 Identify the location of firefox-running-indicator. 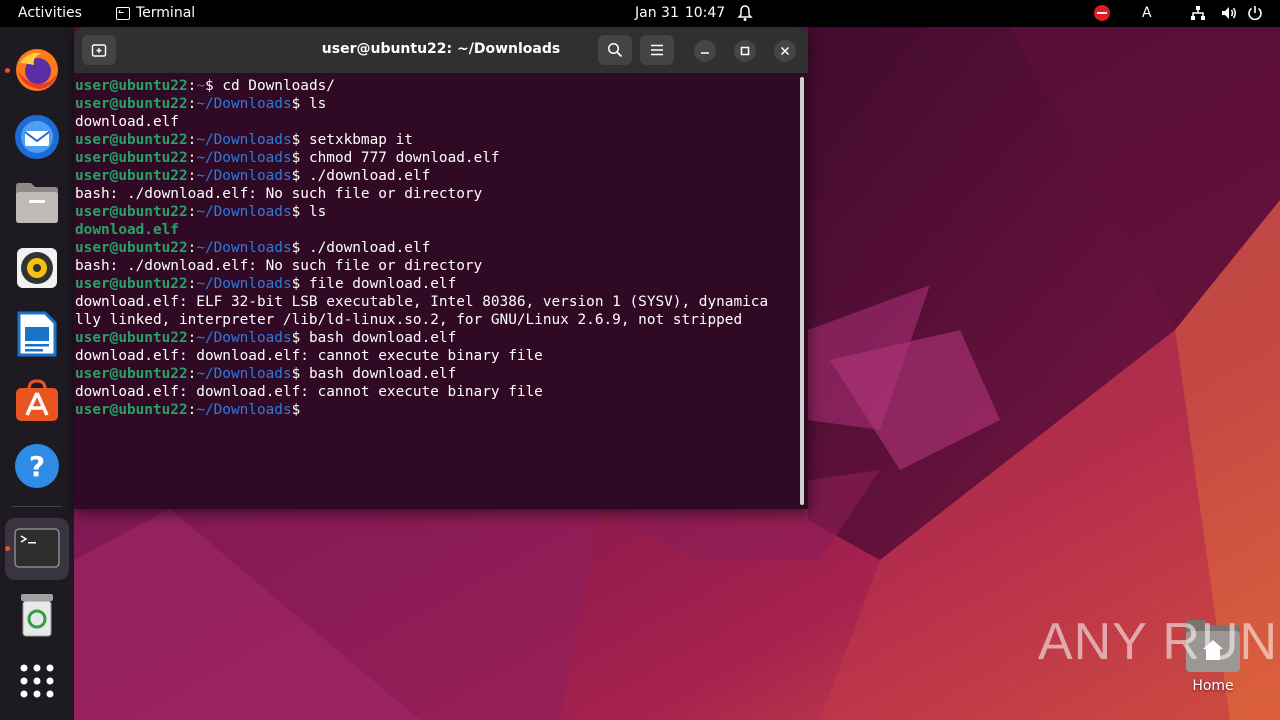
(7, 70).